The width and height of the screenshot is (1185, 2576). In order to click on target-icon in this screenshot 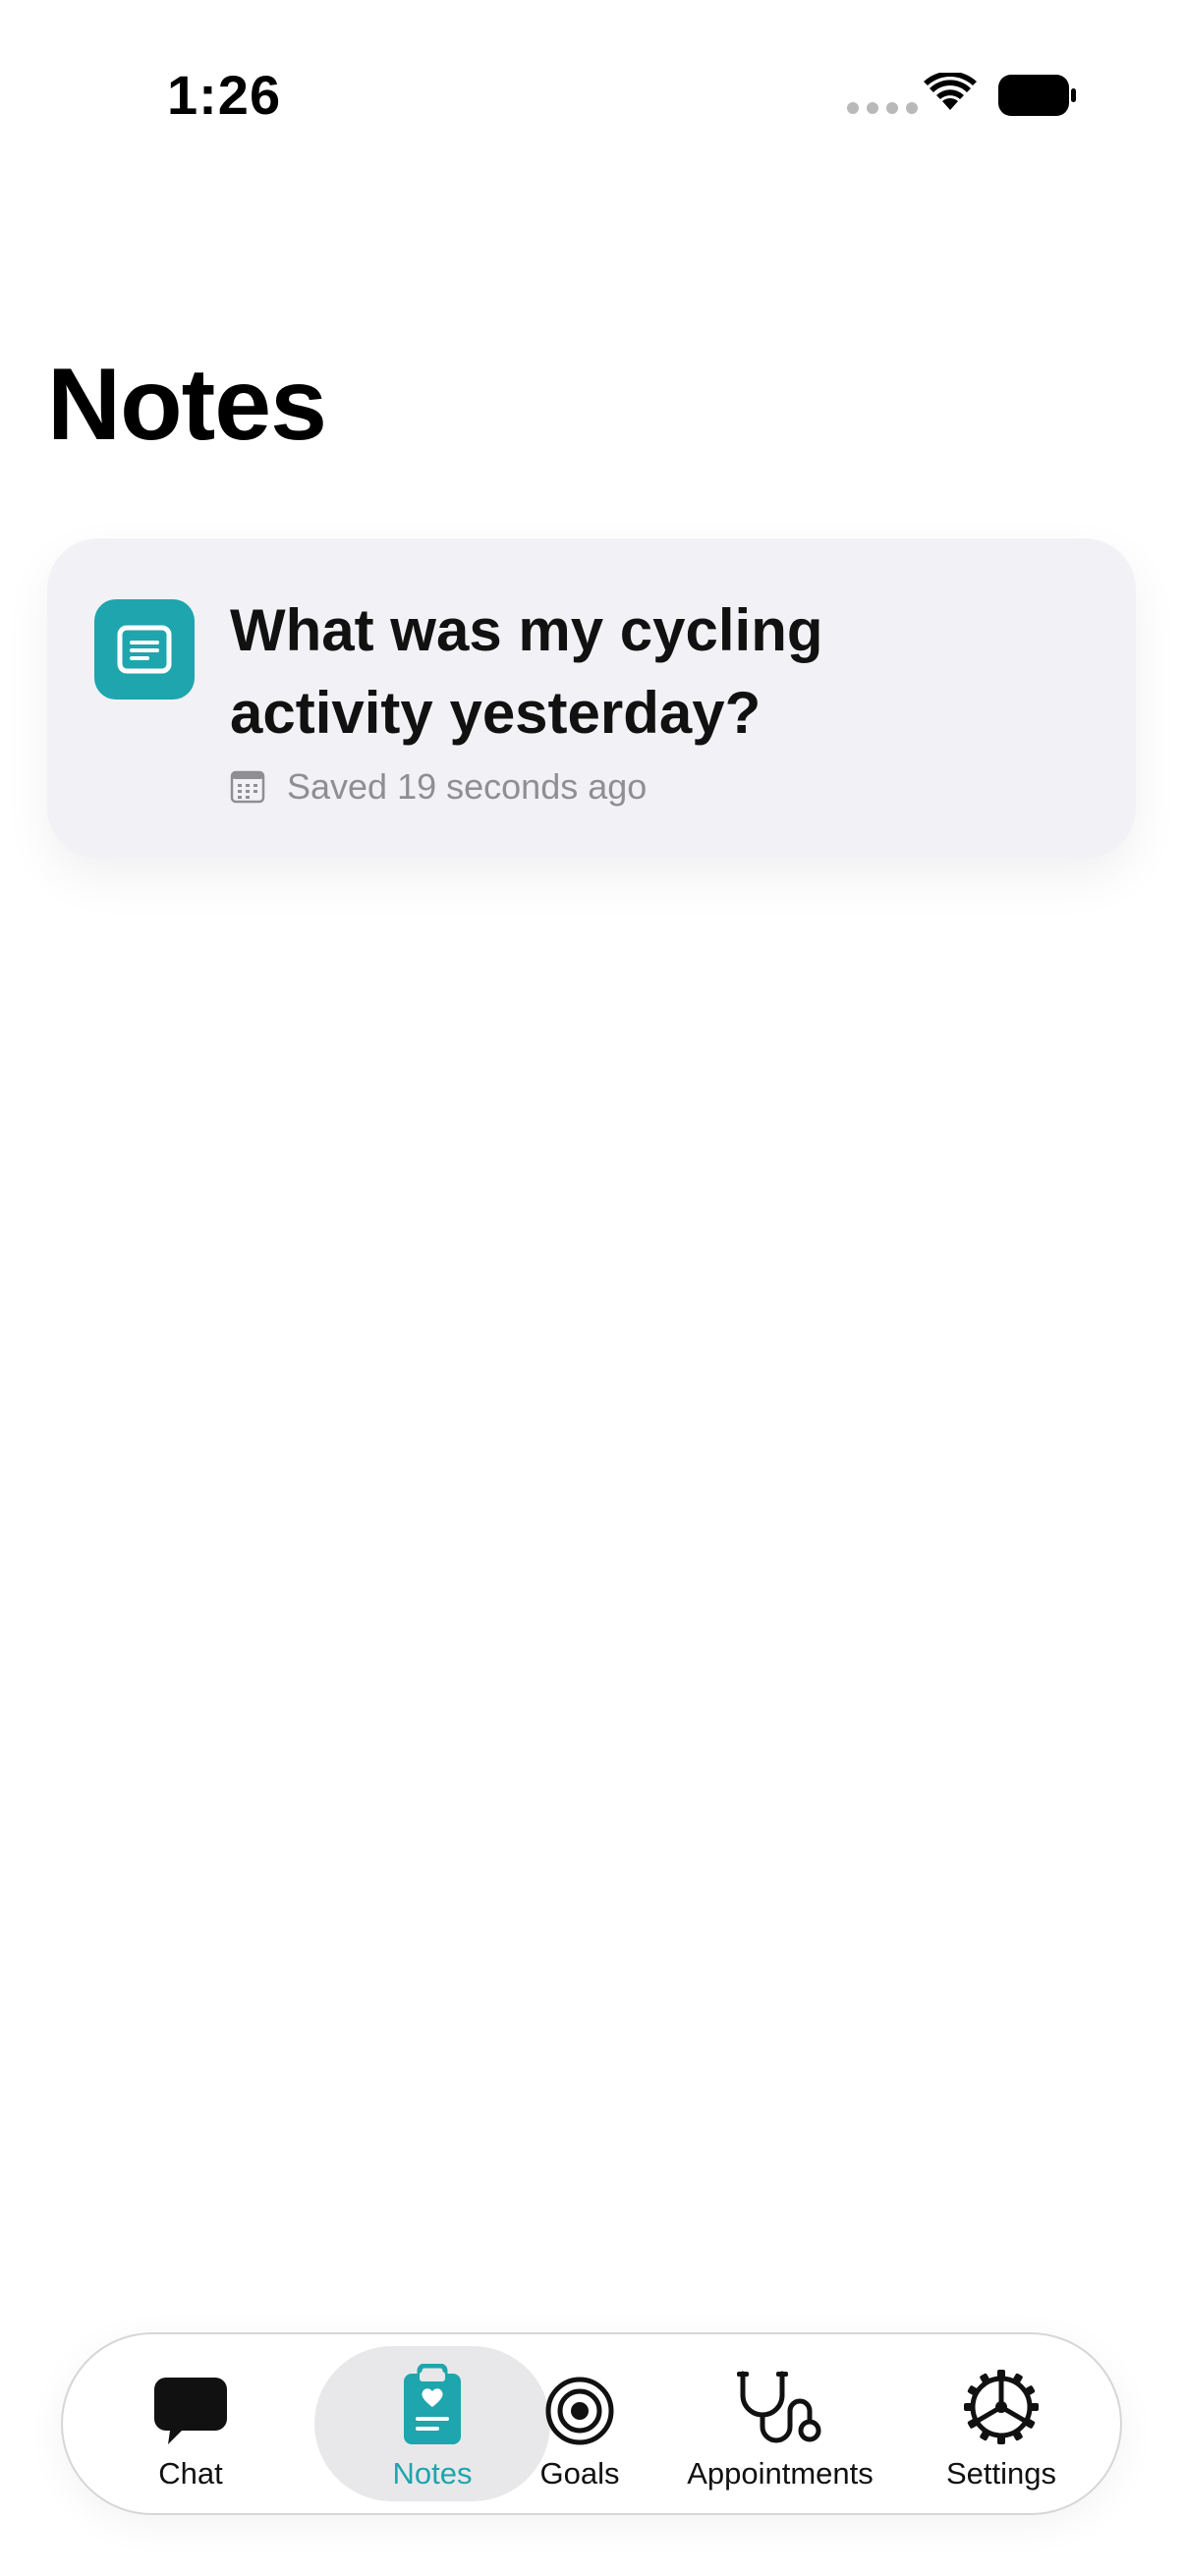, I will do `click(579, 2411)`.